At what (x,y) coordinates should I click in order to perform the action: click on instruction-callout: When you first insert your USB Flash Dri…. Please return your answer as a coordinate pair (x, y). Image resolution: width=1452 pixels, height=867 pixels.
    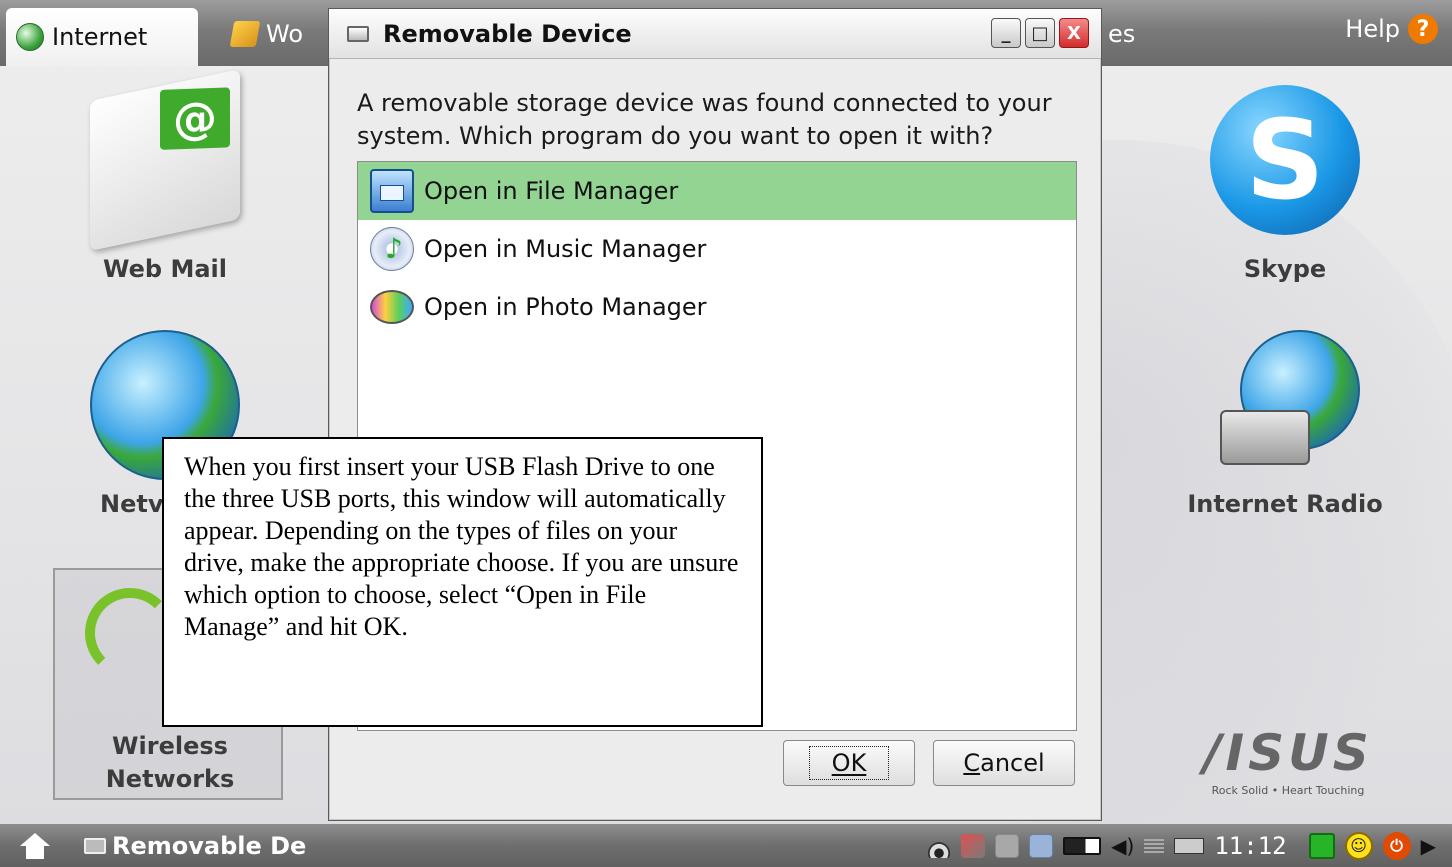
    Looking at the image, I should click on (462, 582).